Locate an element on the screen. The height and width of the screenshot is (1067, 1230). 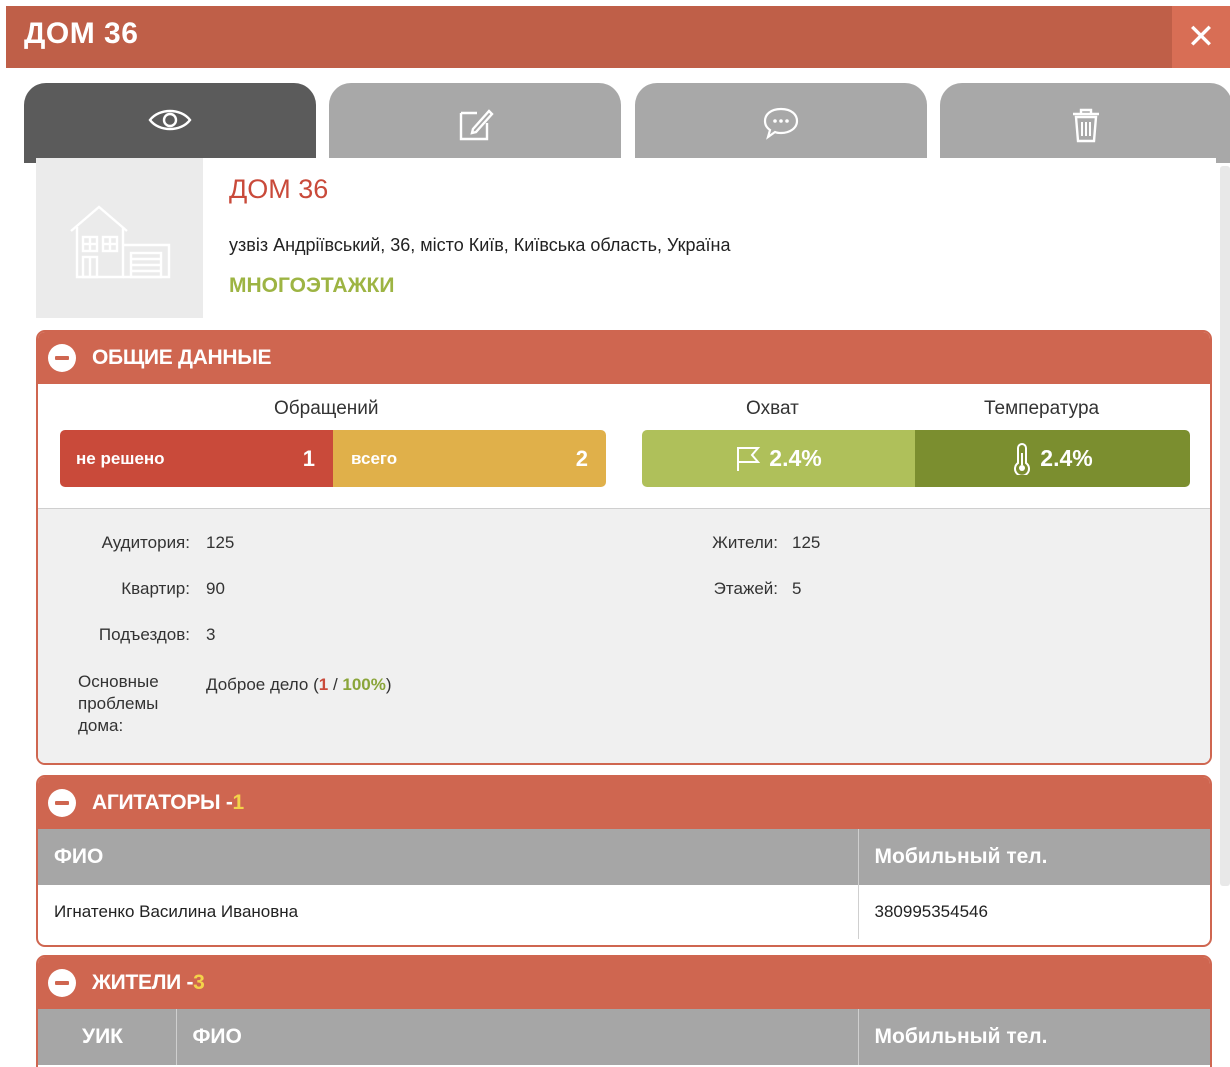
coverage-segment: 2.4% is located at coordinates (778, 458).